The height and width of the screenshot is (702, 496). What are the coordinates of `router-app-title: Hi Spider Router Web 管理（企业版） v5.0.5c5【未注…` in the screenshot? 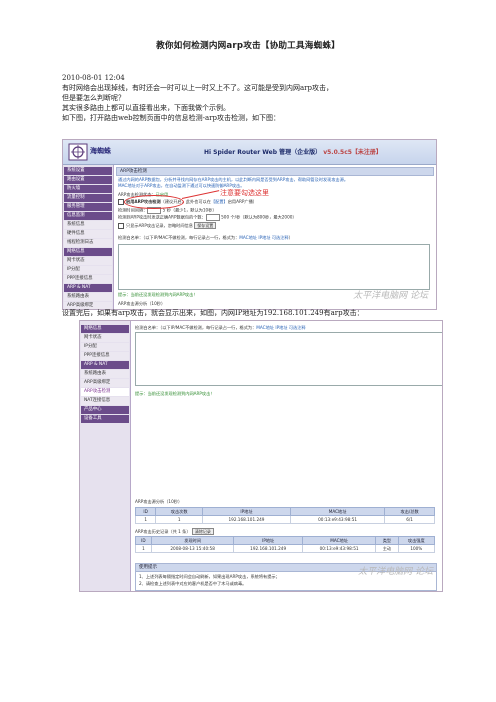 It's located at (293, 151).